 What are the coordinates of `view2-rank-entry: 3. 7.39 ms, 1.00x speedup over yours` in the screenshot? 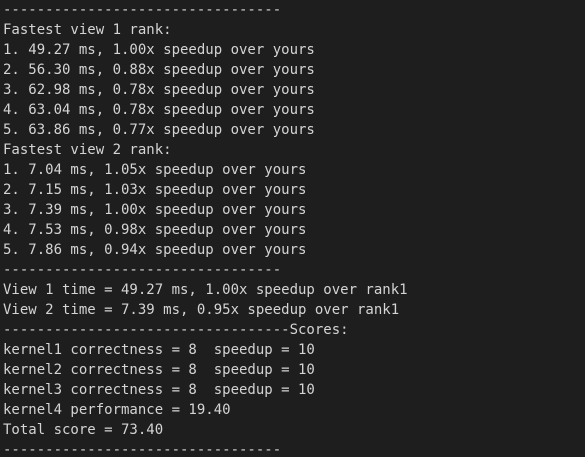 It's located at (155, 210).